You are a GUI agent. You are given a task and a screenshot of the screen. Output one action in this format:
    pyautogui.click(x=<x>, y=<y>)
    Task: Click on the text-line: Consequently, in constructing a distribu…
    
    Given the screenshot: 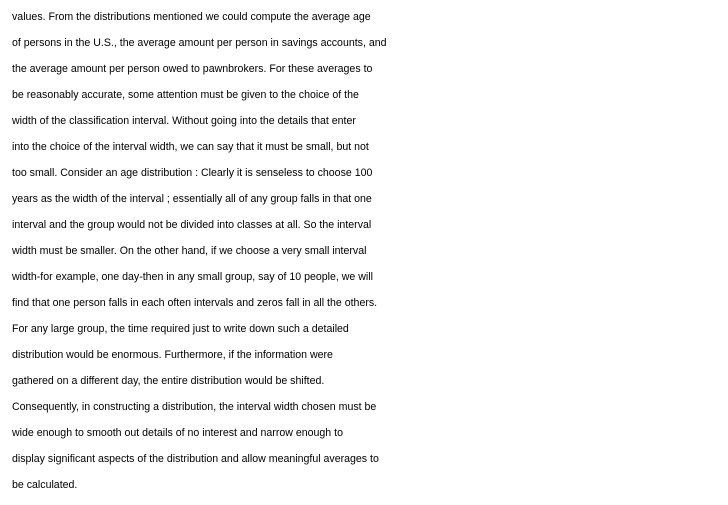 What is the action you would take?
    pyautogui.click(x=194, y=407)
    